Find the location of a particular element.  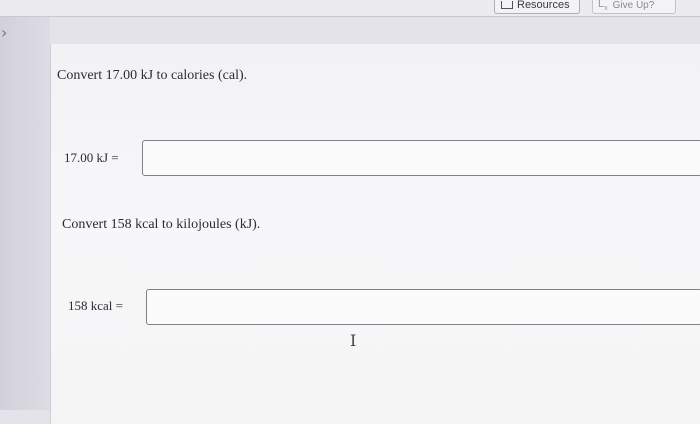

resources-icon is located at coordinates (507, 5).